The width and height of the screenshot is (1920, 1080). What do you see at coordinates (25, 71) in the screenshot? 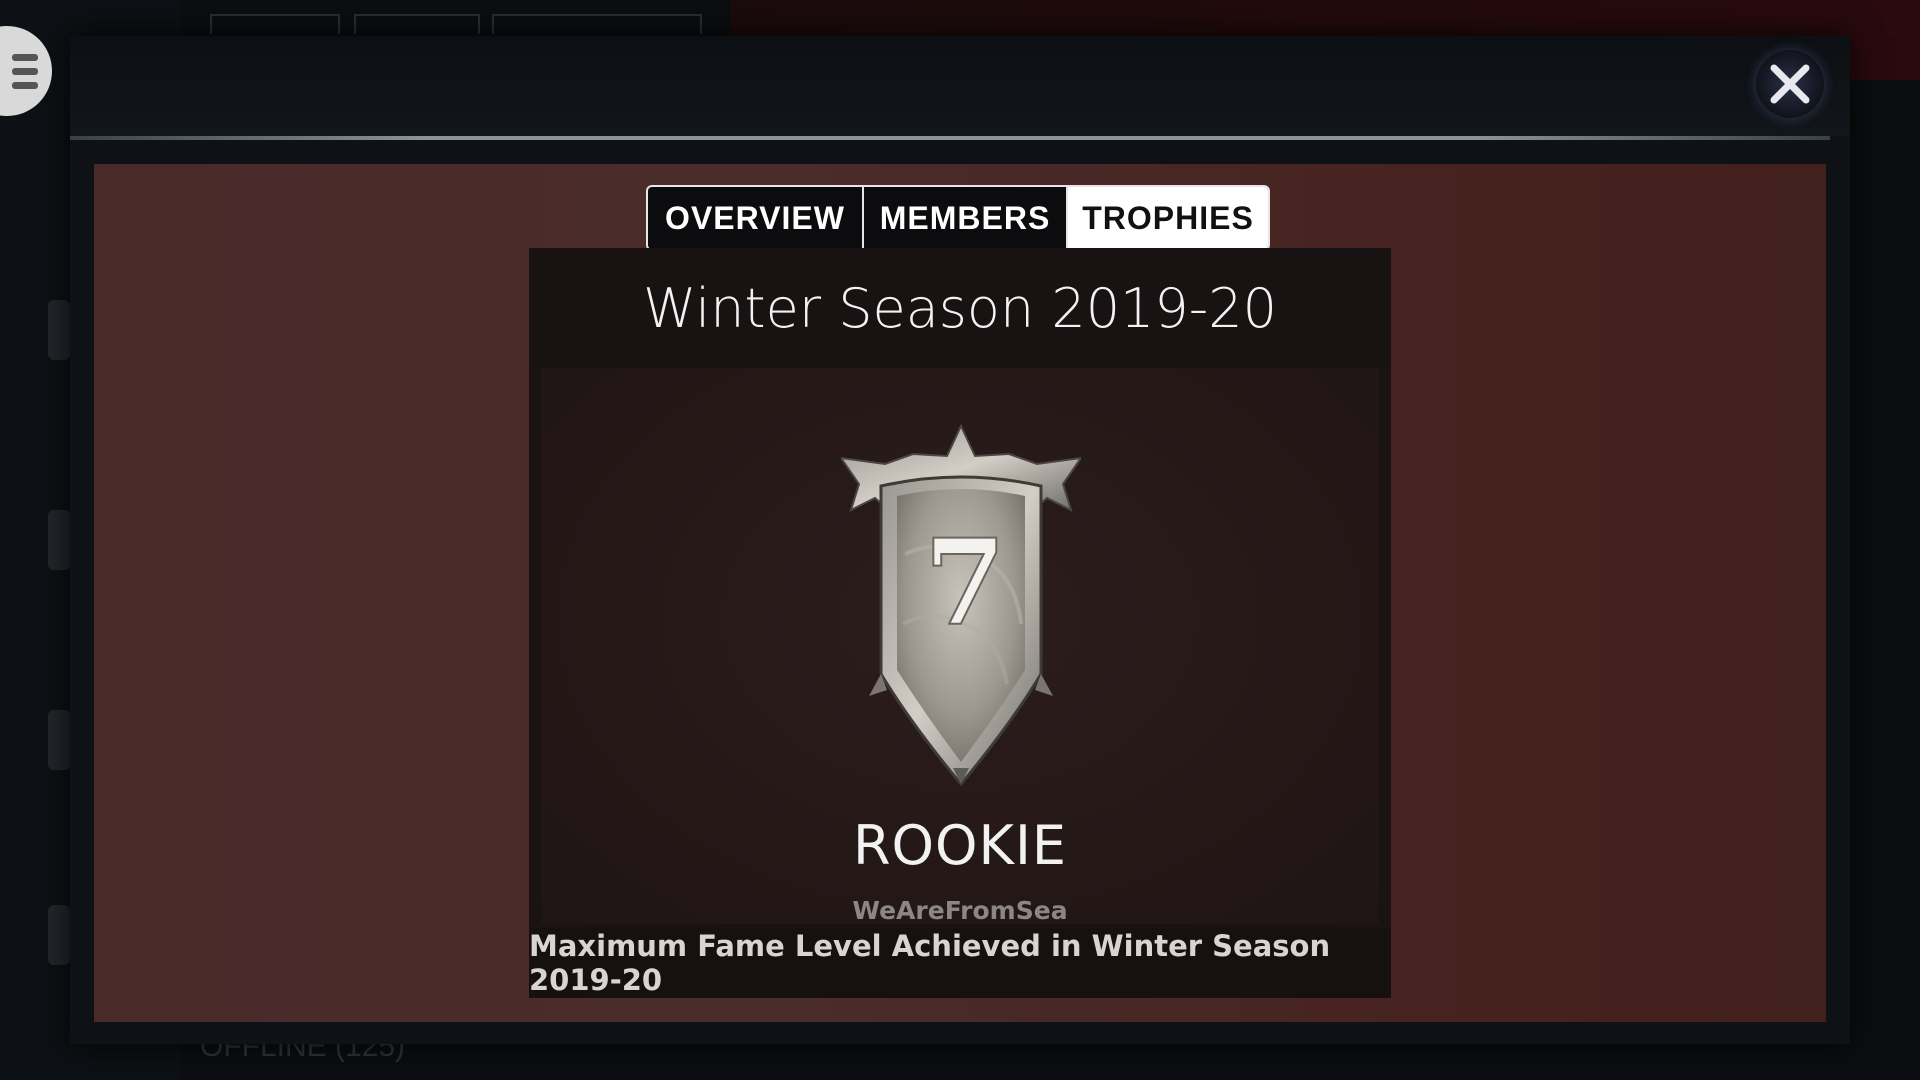
I see `hamburger-menu-icon` at bounding box center [25, 71].